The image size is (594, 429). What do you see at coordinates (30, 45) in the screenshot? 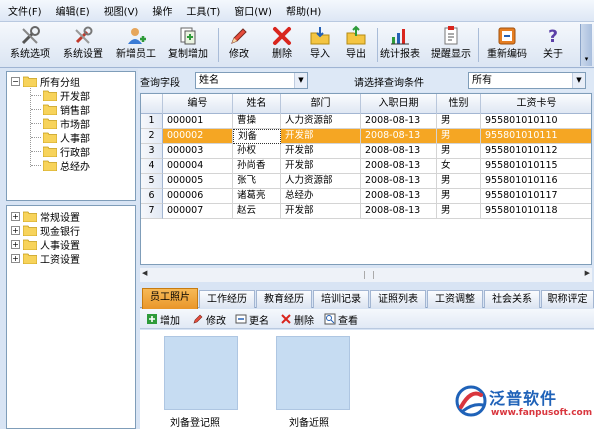
I see `system-options-button: 系统选项` at bounding box center [30, 45].